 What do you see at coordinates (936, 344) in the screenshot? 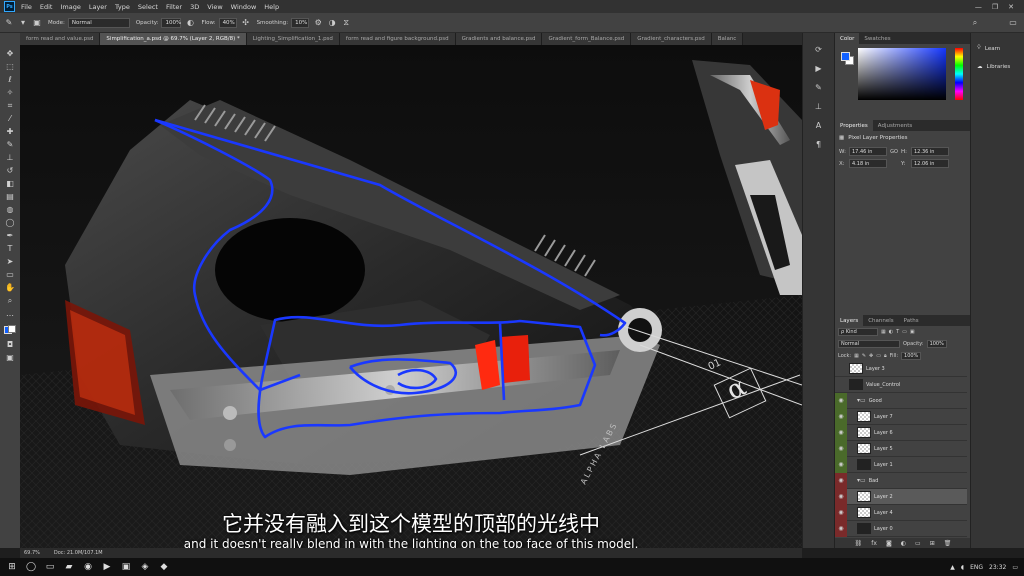
I see `layer-opacity-field: 100%` at bounding box center [936, 344].